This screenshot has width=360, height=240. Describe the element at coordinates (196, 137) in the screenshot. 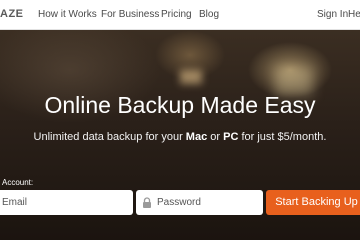

I see `subline-mac: Mac` at that location.